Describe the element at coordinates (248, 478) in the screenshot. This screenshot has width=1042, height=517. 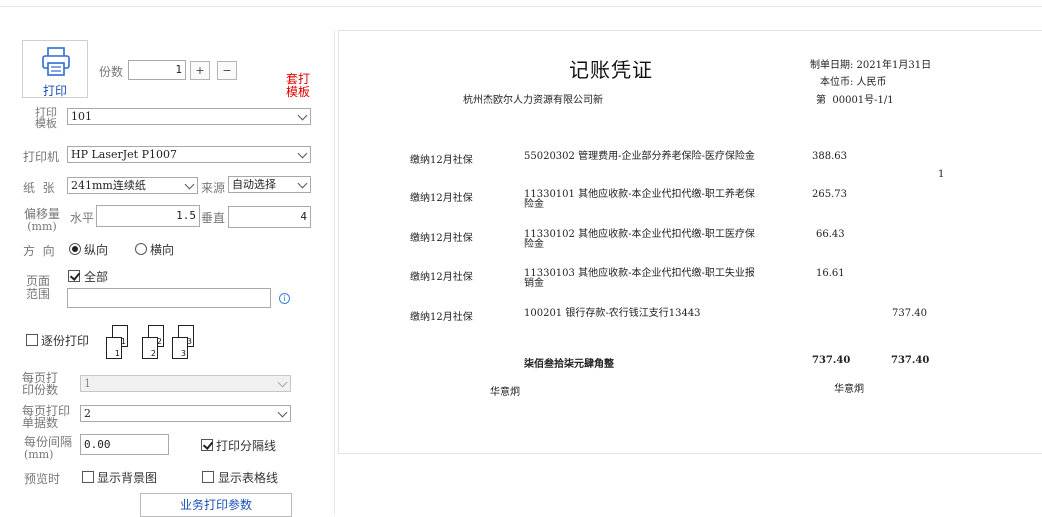
I see `show-grid-label: 显示表格线` at that location.